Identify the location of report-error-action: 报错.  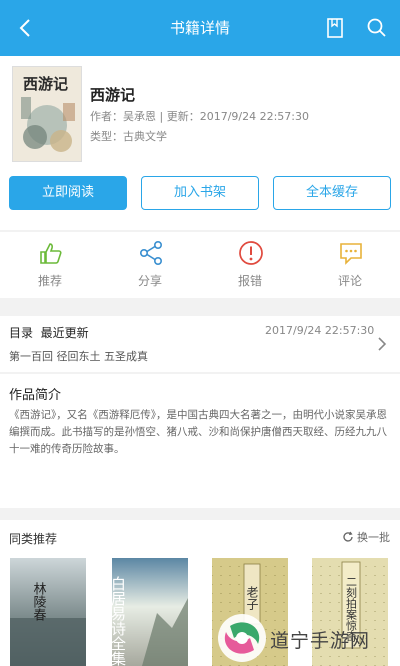
(250, 265).